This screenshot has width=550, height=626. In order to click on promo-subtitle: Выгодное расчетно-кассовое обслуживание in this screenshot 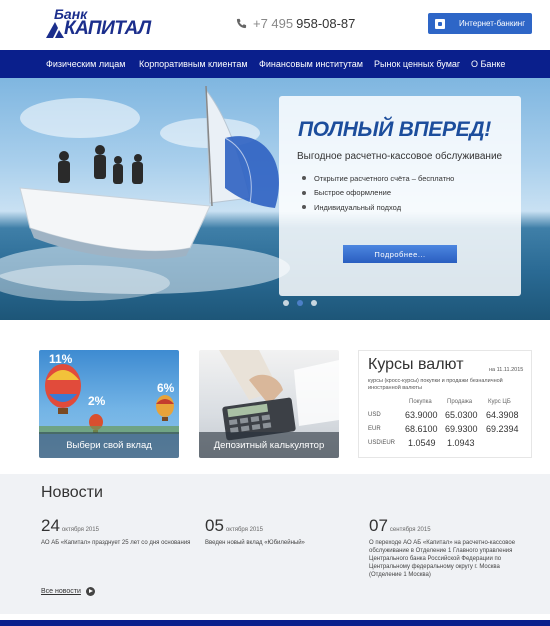, I will do `click(400, 156)`.